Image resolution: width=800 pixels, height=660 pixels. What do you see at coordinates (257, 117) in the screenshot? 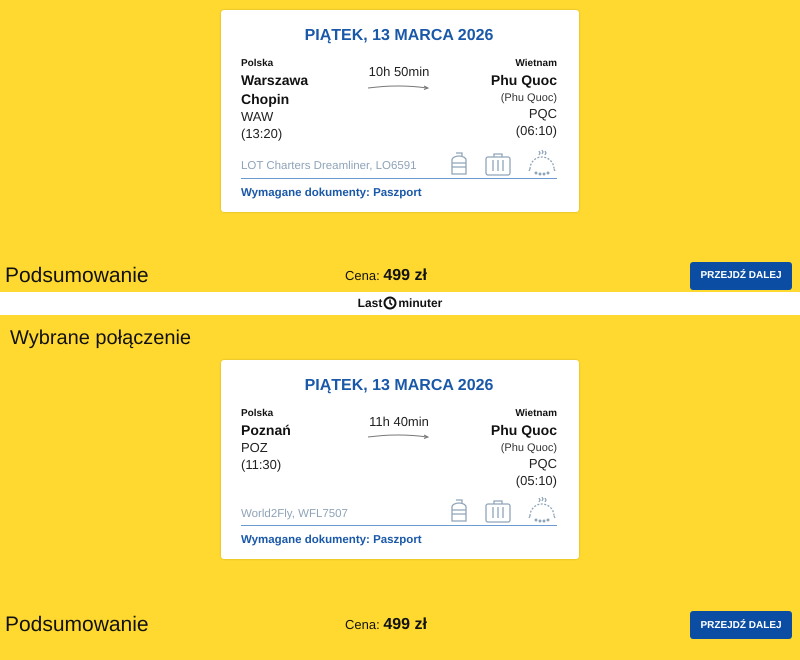
I see `airport-code: WAW` at bounding box center [257, 117].